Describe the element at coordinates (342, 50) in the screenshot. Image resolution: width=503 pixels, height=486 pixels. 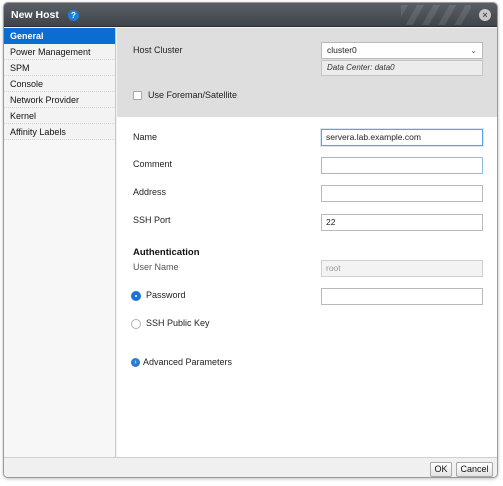
I see `host-cluster-value: cluster0` at that location.